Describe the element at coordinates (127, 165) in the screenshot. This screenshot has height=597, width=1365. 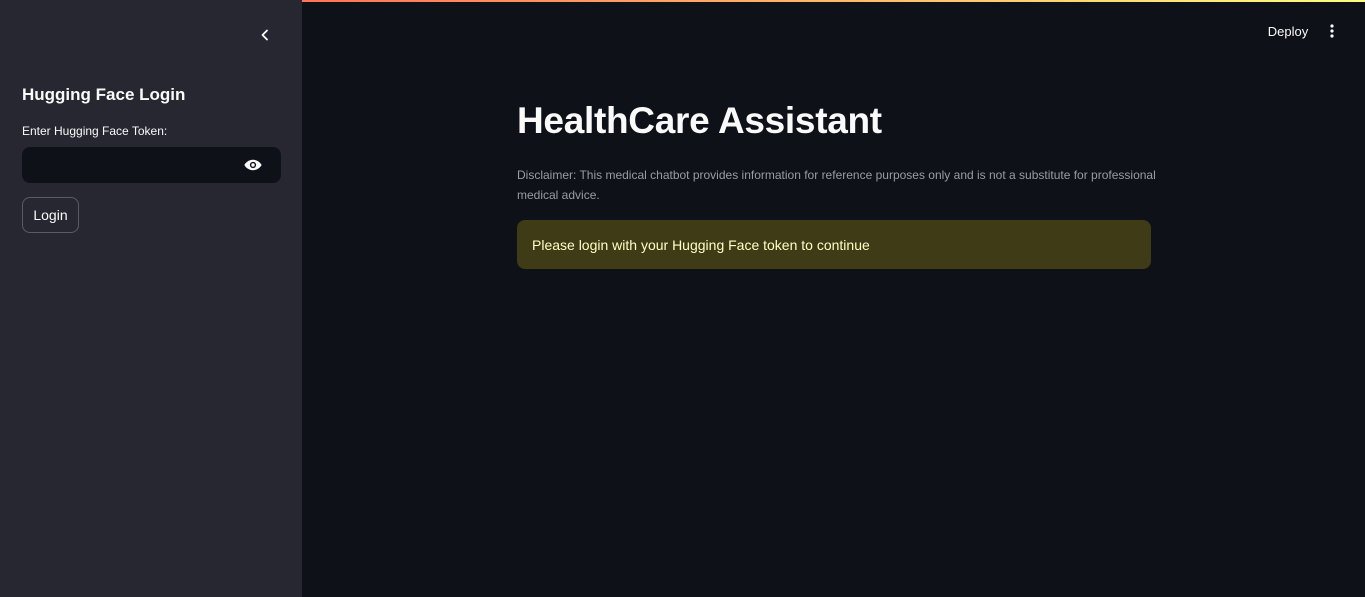
I see `token-input` at that location.